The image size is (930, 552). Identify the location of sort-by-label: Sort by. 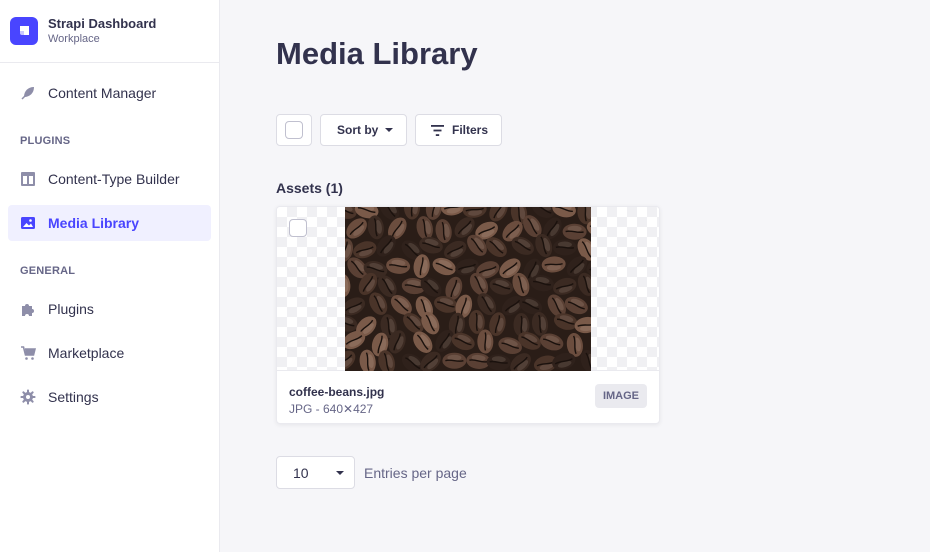
(358, 130).